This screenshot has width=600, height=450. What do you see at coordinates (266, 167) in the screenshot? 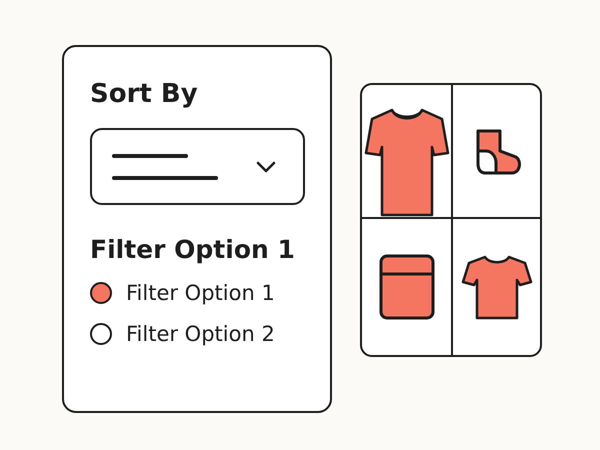
I see `chevron-down-icon` at bounding box center [266, 167].